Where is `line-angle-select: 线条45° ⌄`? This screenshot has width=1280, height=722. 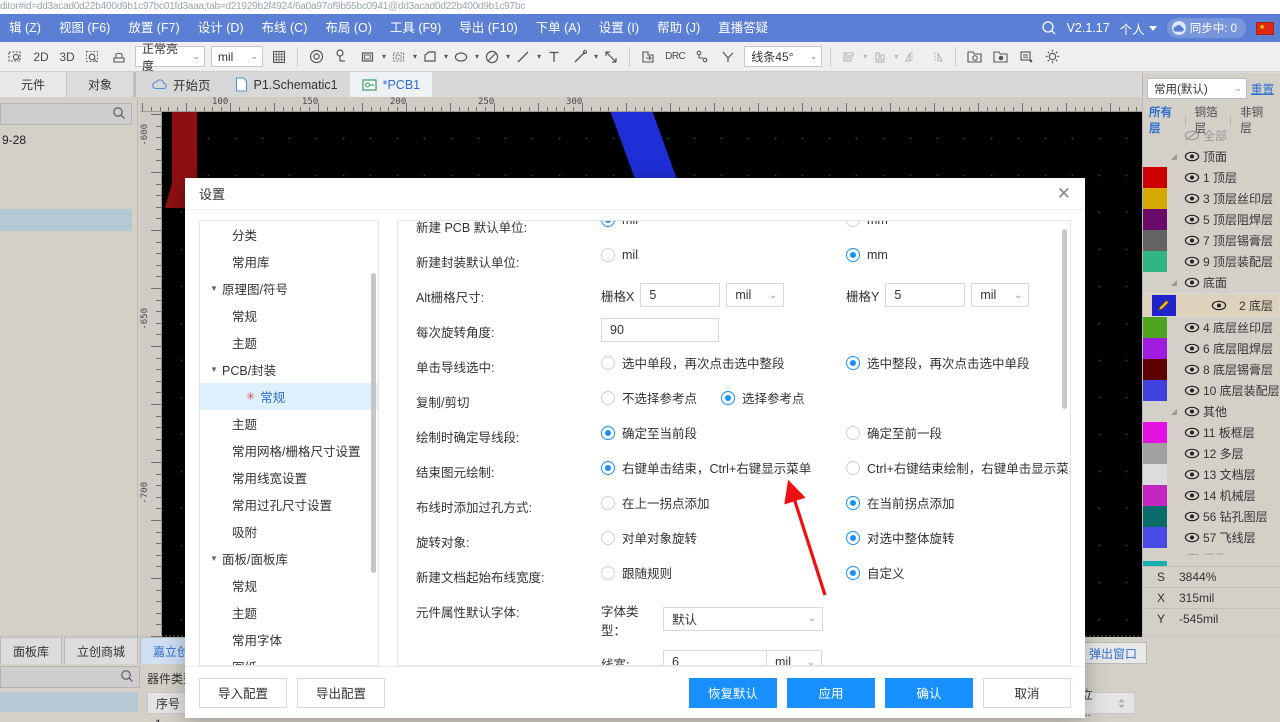 line-angle-select: 线条45° ⌄ is located at coordinates (783, 56).